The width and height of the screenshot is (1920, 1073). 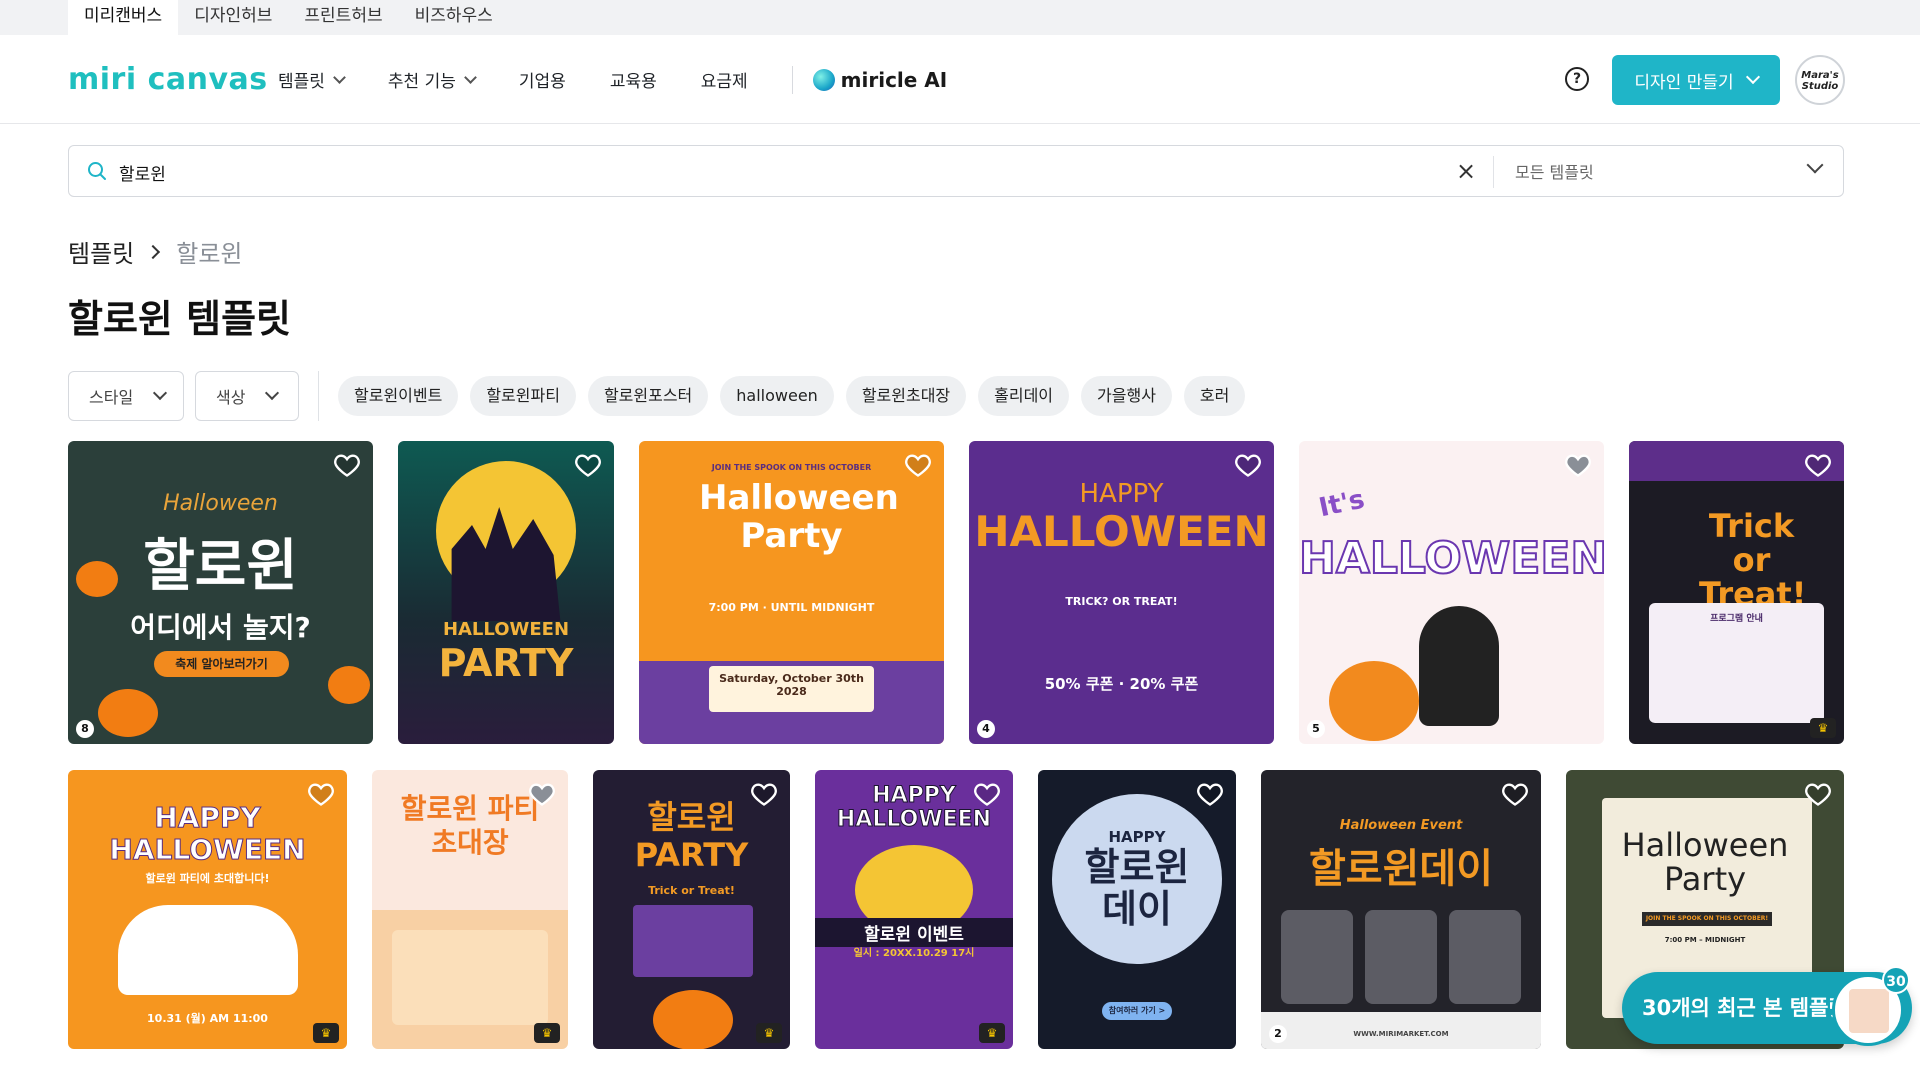 What do you see at coordinates (301, 82) in the screenshot?
I see `nav-templates-label: 템플릿` at bounding box center [301, 82].